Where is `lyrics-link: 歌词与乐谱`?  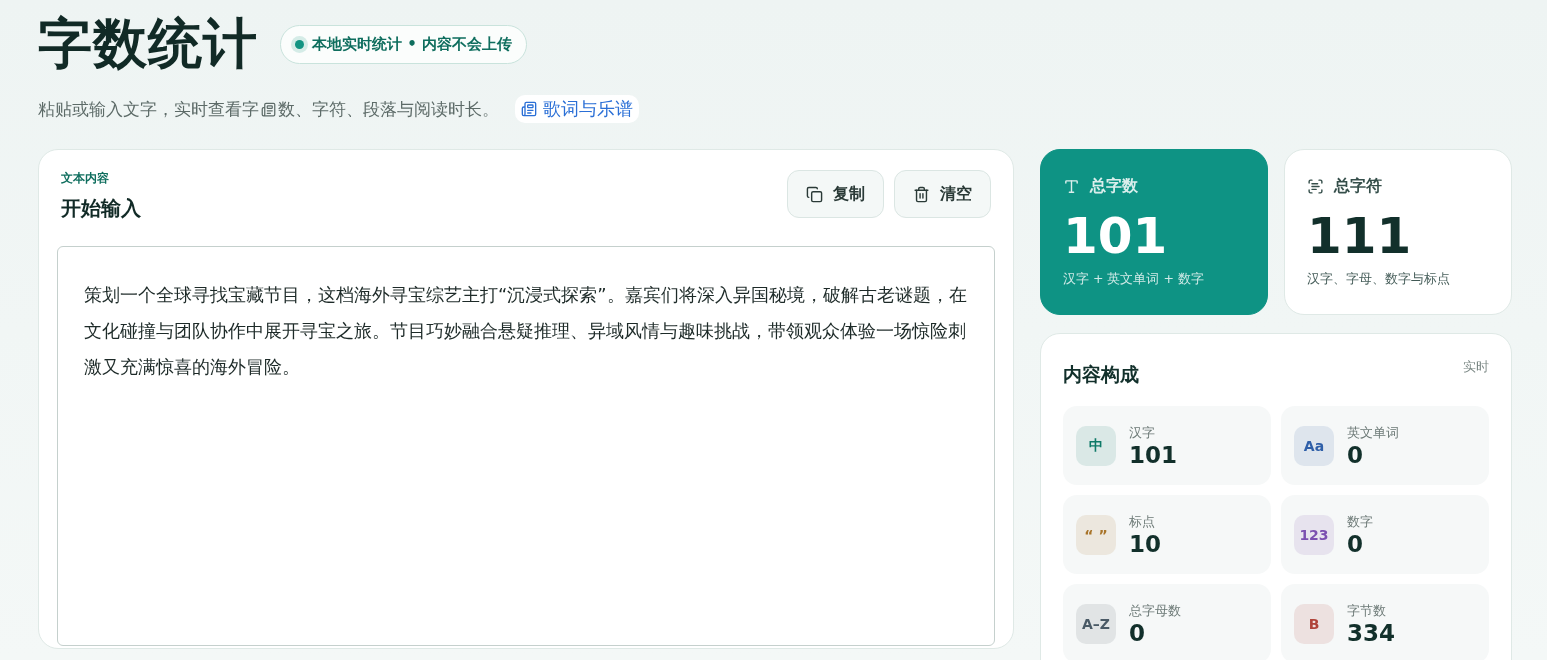 lyrics-link: 歌词与乐谱 is located at coordinates (577, 109).